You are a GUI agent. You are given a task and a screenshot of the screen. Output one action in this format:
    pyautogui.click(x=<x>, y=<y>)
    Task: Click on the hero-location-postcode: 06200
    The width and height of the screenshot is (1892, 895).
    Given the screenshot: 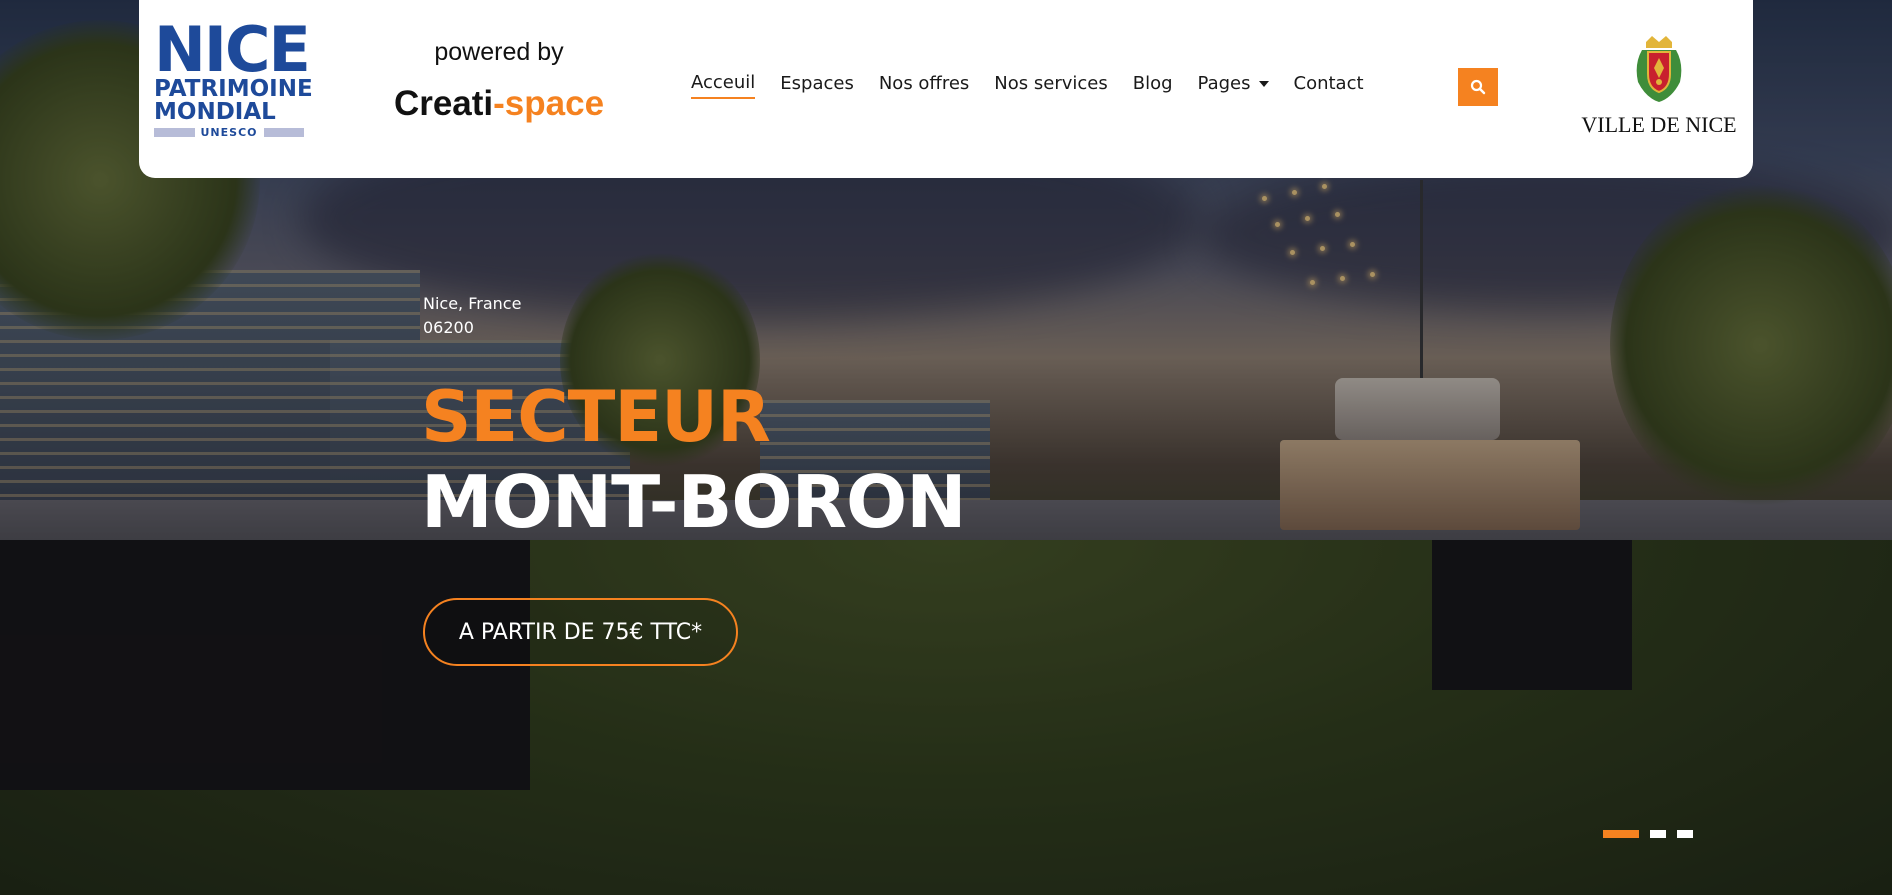 What is the action you would take?
    pyautogui.click(x=448, y=327)
    